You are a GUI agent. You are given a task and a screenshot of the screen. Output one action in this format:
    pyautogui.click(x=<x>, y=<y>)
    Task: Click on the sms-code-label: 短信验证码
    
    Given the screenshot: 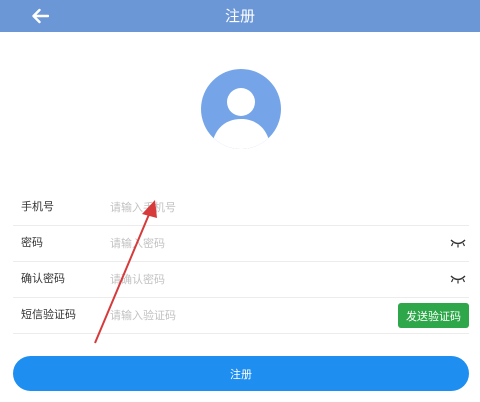 What is the action you would take?
    pyautogui.click(x=48, y=314)
    